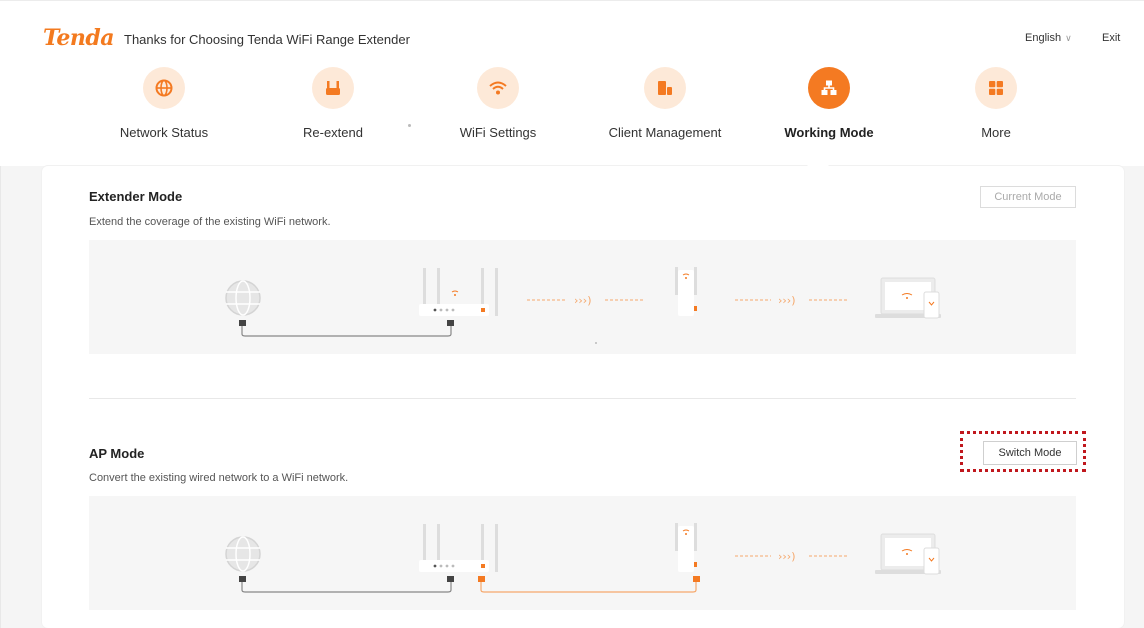 The width and height of the screenshot is (1144, 628). What do you see at coordinates (1028, 197) in the screenshot?
I see `current-mode-button: Current Mode` at bounding box center [1028, 197].